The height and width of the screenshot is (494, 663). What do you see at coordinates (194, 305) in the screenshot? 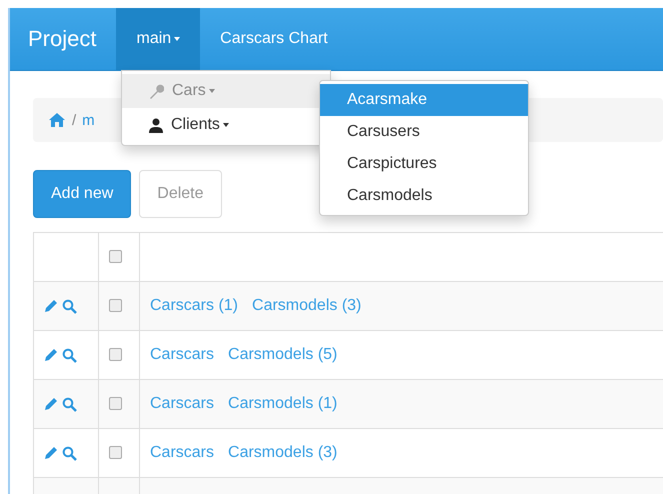
I see `record-link: Carscars (1)` at bounding box center [194, 305].